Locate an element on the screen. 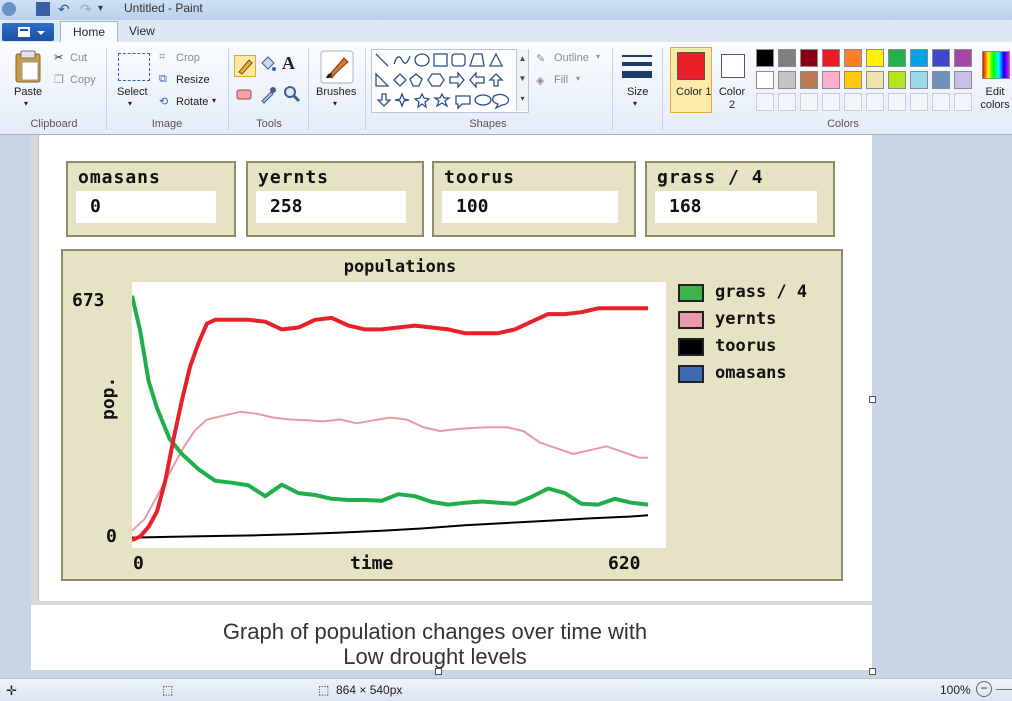 This screenshot has width=1012, height=701. legend-label: grass / 4 is located at coordinates (761, 292).